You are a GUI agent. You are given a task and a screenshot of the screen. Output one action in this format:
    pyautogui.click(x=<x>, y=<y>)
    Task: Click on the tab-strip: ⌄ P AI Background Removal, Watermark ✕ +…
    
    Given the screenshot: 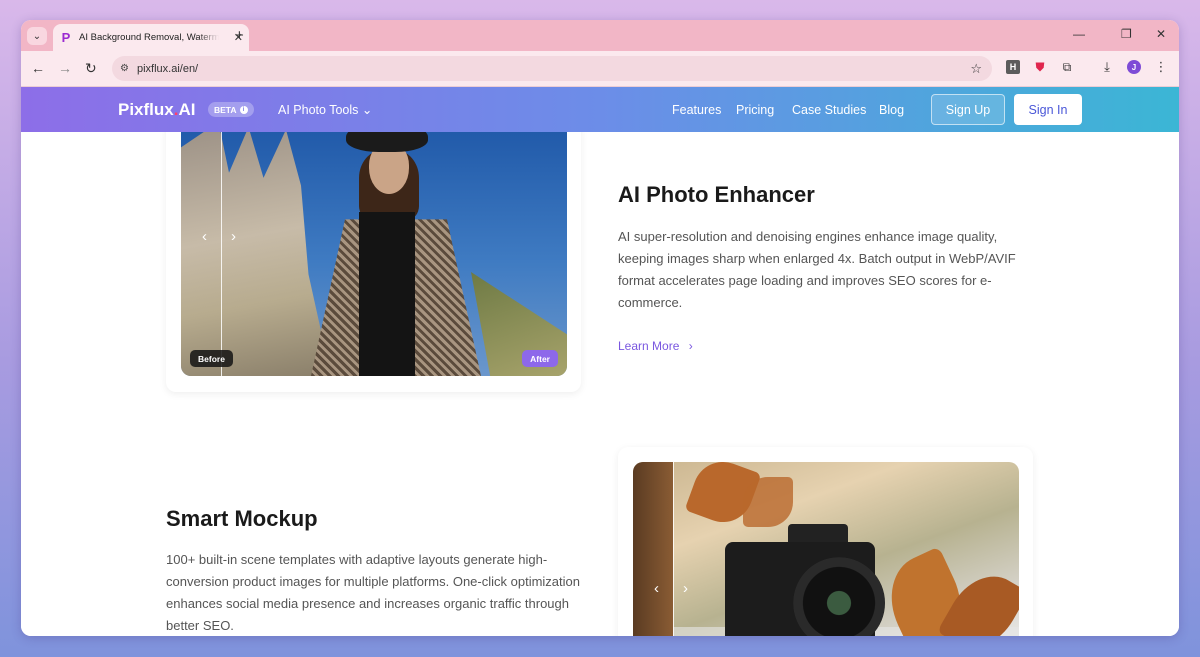 What is the action you would take?
    pyautogui.click(x=600, y=35)
    